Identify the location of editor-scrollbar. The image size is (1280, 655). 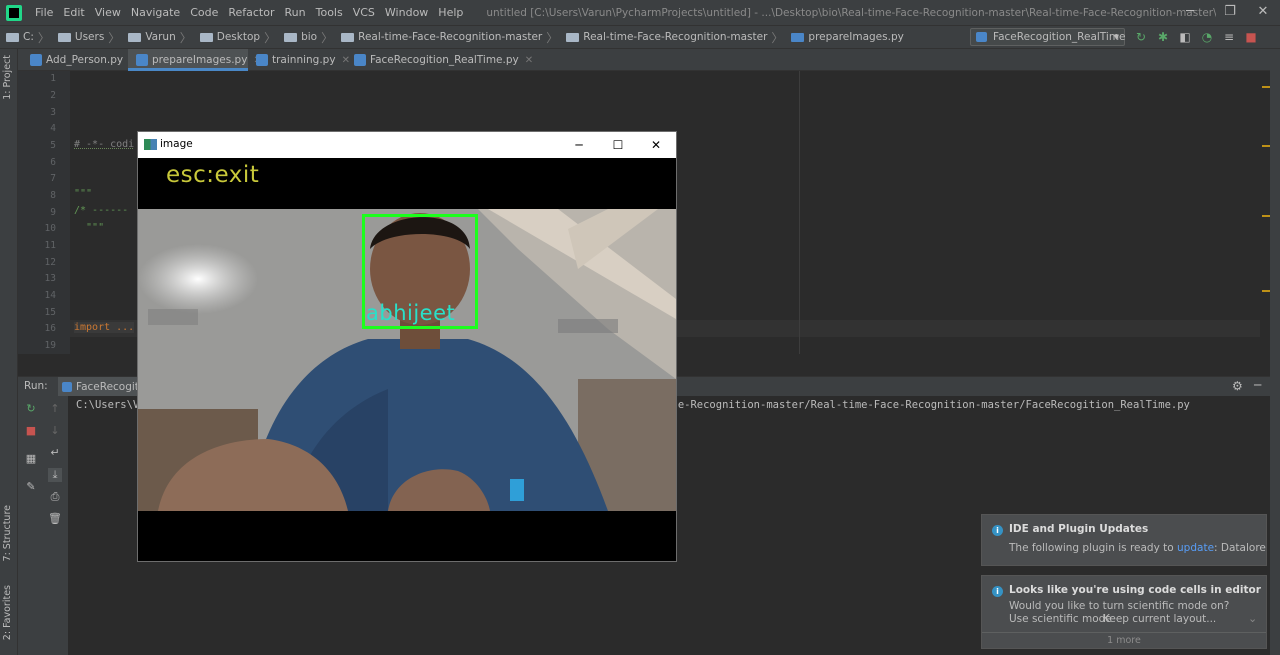
(1265, 212).